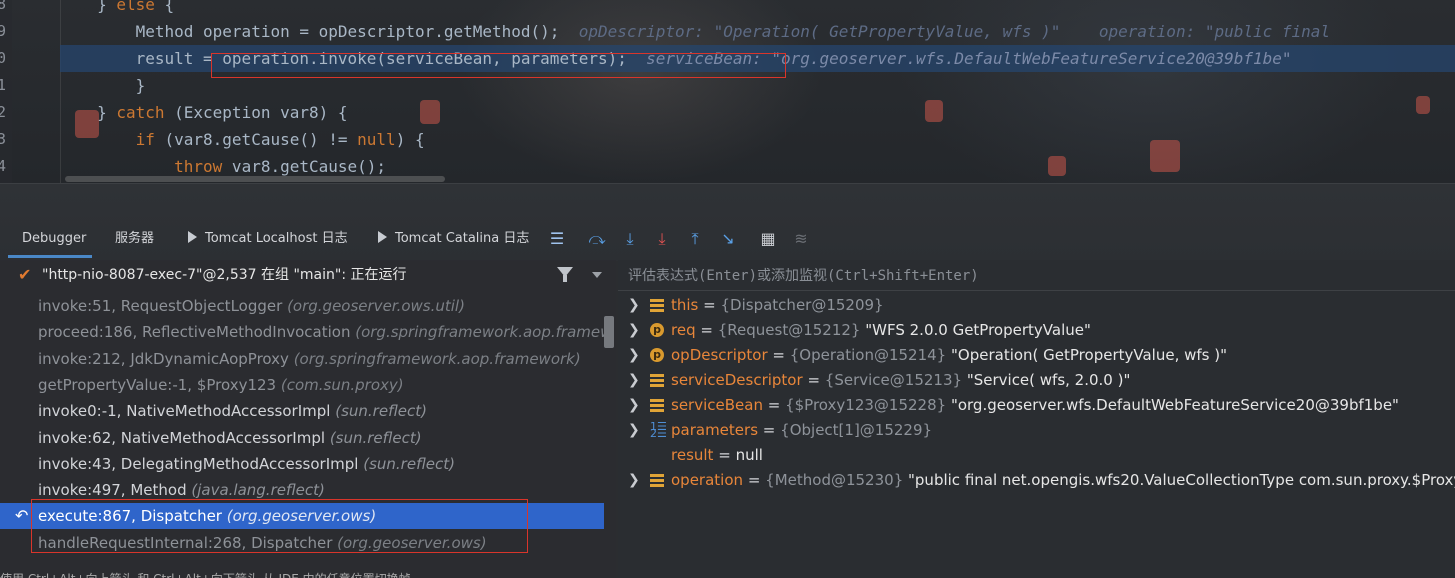 This screenshot has width=1455, height=578. Describe the element at coordinates (803, 276) in the screenshot. I see `evaluate-expression-input: 评估表达式(Enter)或添加监视(Ctrl+Shift+Enter)` at that location.